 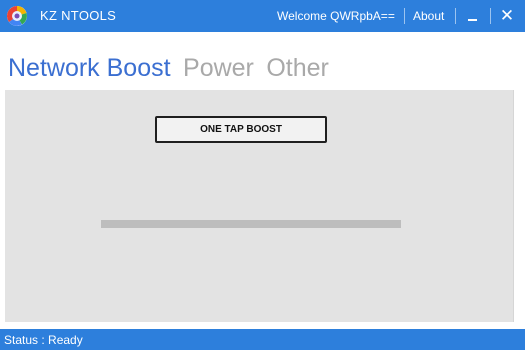 I want to click on title-bar: KZ NTOOLS Welcome QWRpbA== About ✕, so click(x=262, y=16).